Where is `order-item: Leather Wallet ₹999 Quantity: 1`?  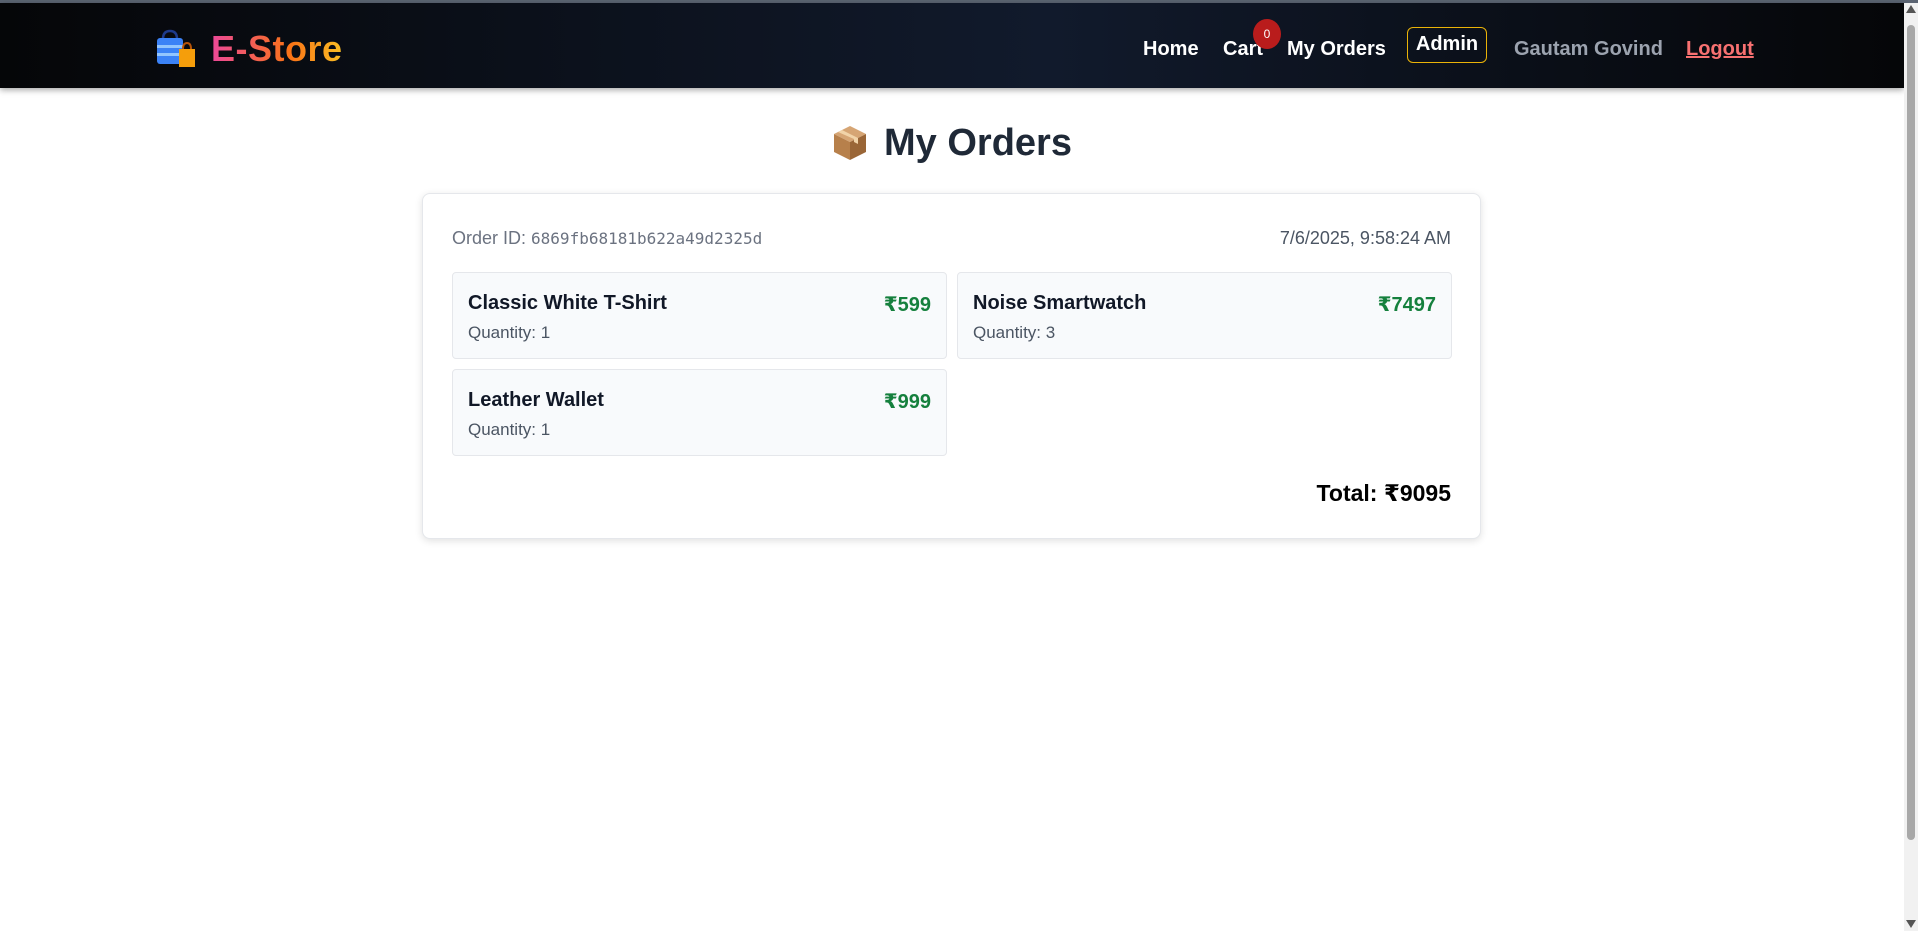
order-item: Leather Wallet ₹999 Quantity: 1 is located at coordinates (699, 412).